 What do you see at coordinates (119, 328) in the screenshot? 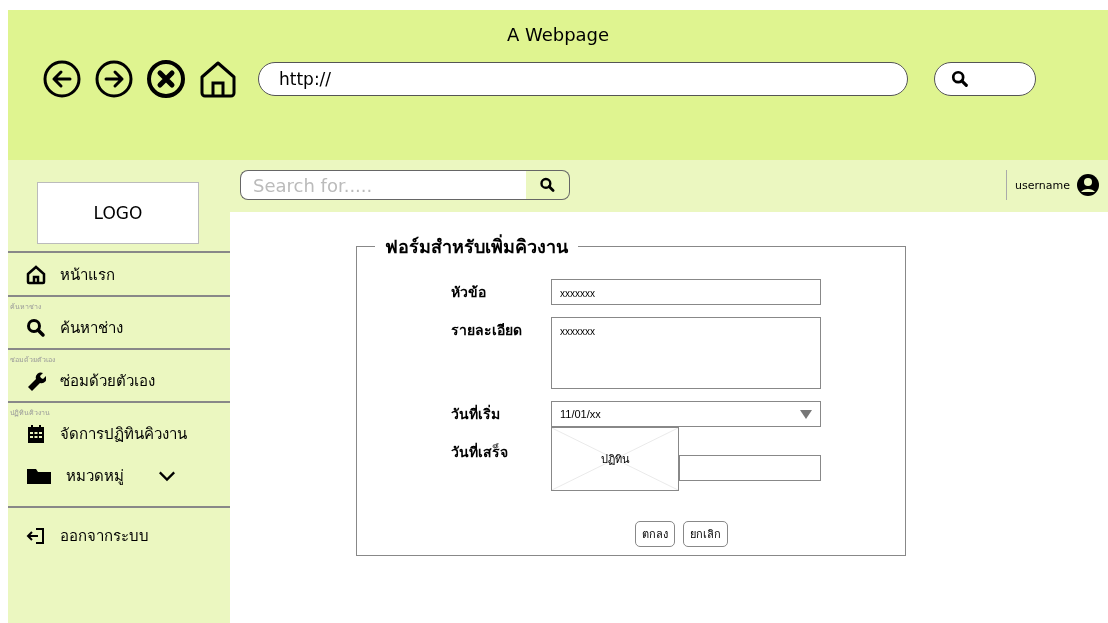
I see `sidebar-item: ค้นหาช่าง` at bounding box center [119, 328].